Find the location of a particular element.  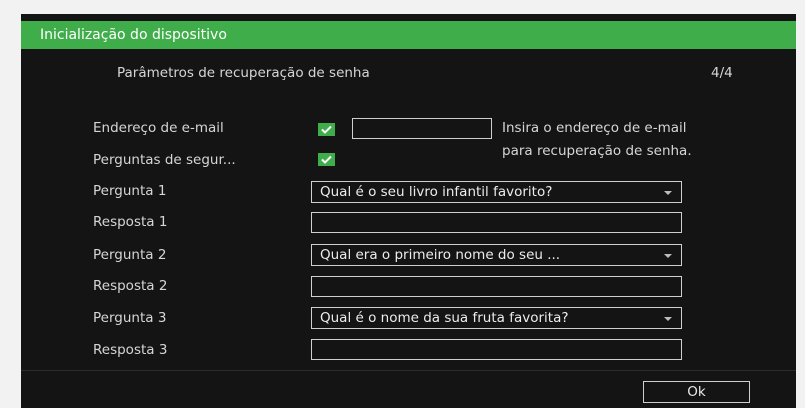

question-3-value: Qual é o nome da sua fruta favorita? is located at coordinates (444, 318).